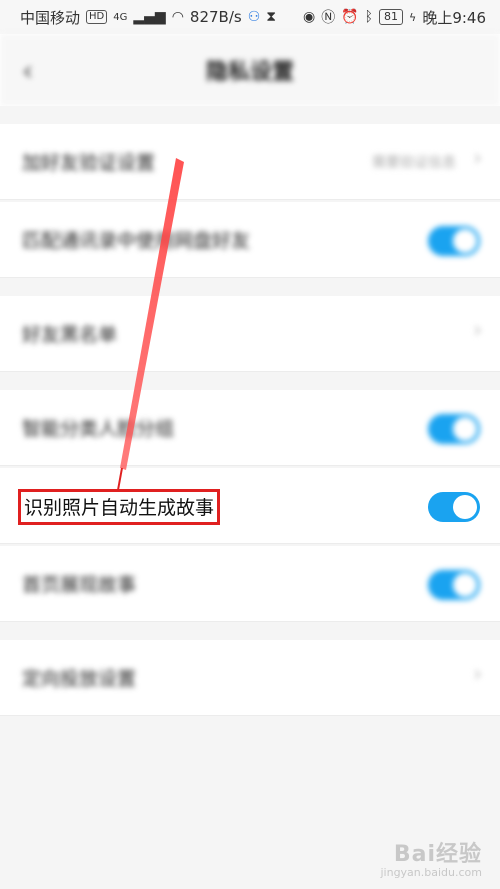 The height and width of the screenshot is (889, 500). I want to click on setting-label: 好友黑名单, so click(70, 335).